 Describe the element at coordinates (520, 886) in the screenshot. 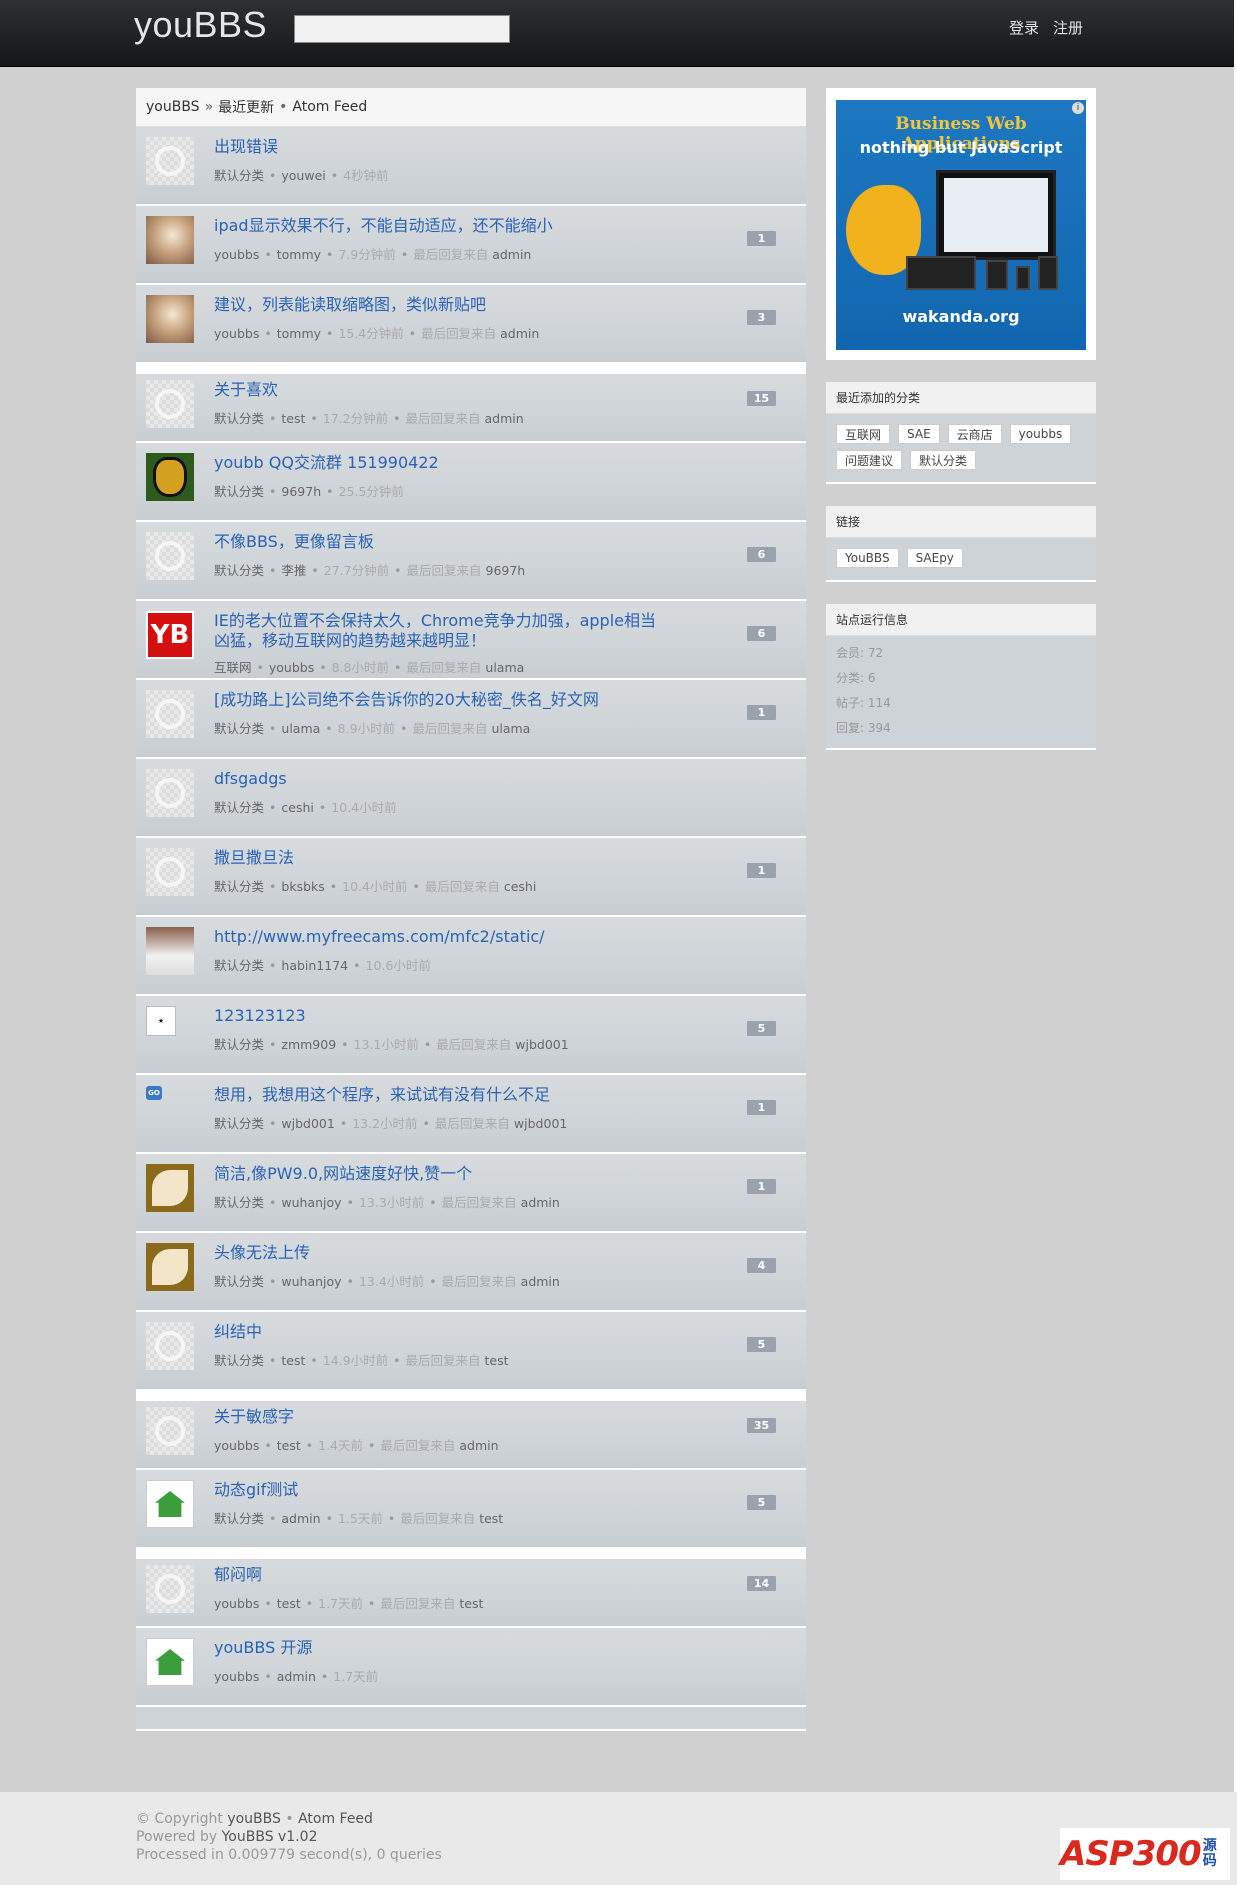

I see `last-reply-user-link: ceshi` at that location.